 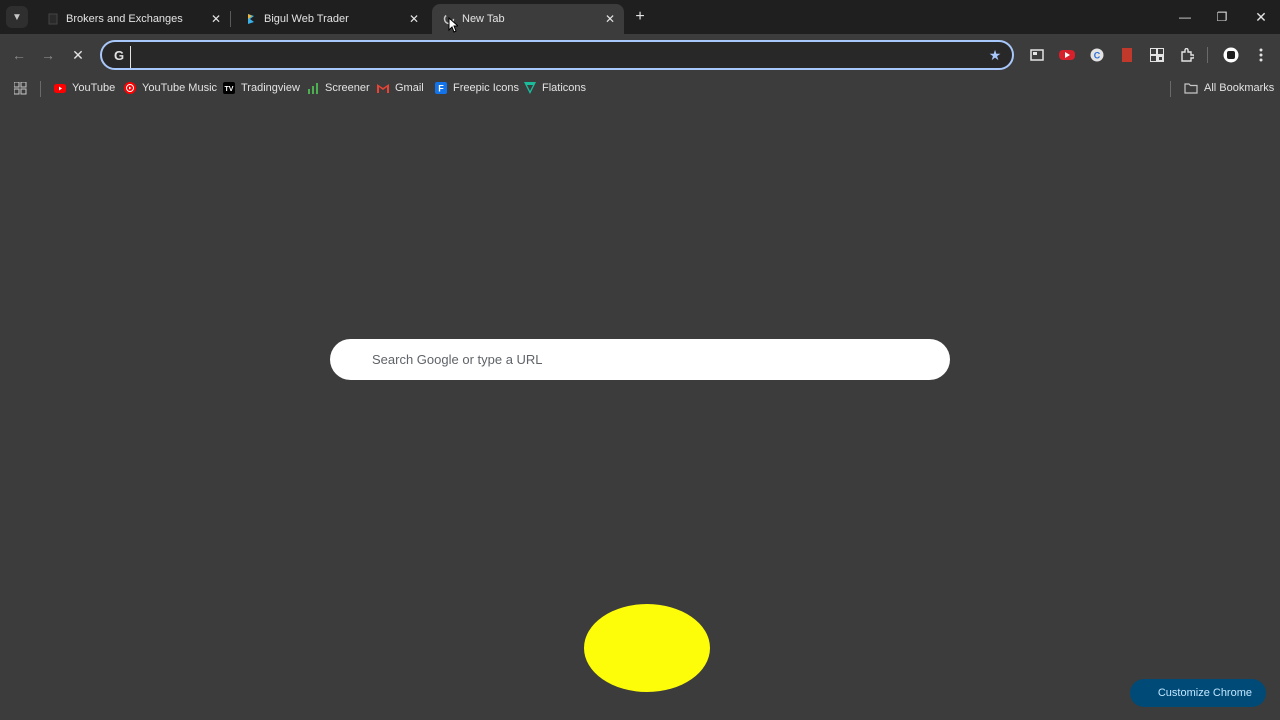 What do you see at coordinates (1204, 693) in the screenshot?
I see `customize-chrome-label: Customize Chrome` at bounding box center [1204, 693].